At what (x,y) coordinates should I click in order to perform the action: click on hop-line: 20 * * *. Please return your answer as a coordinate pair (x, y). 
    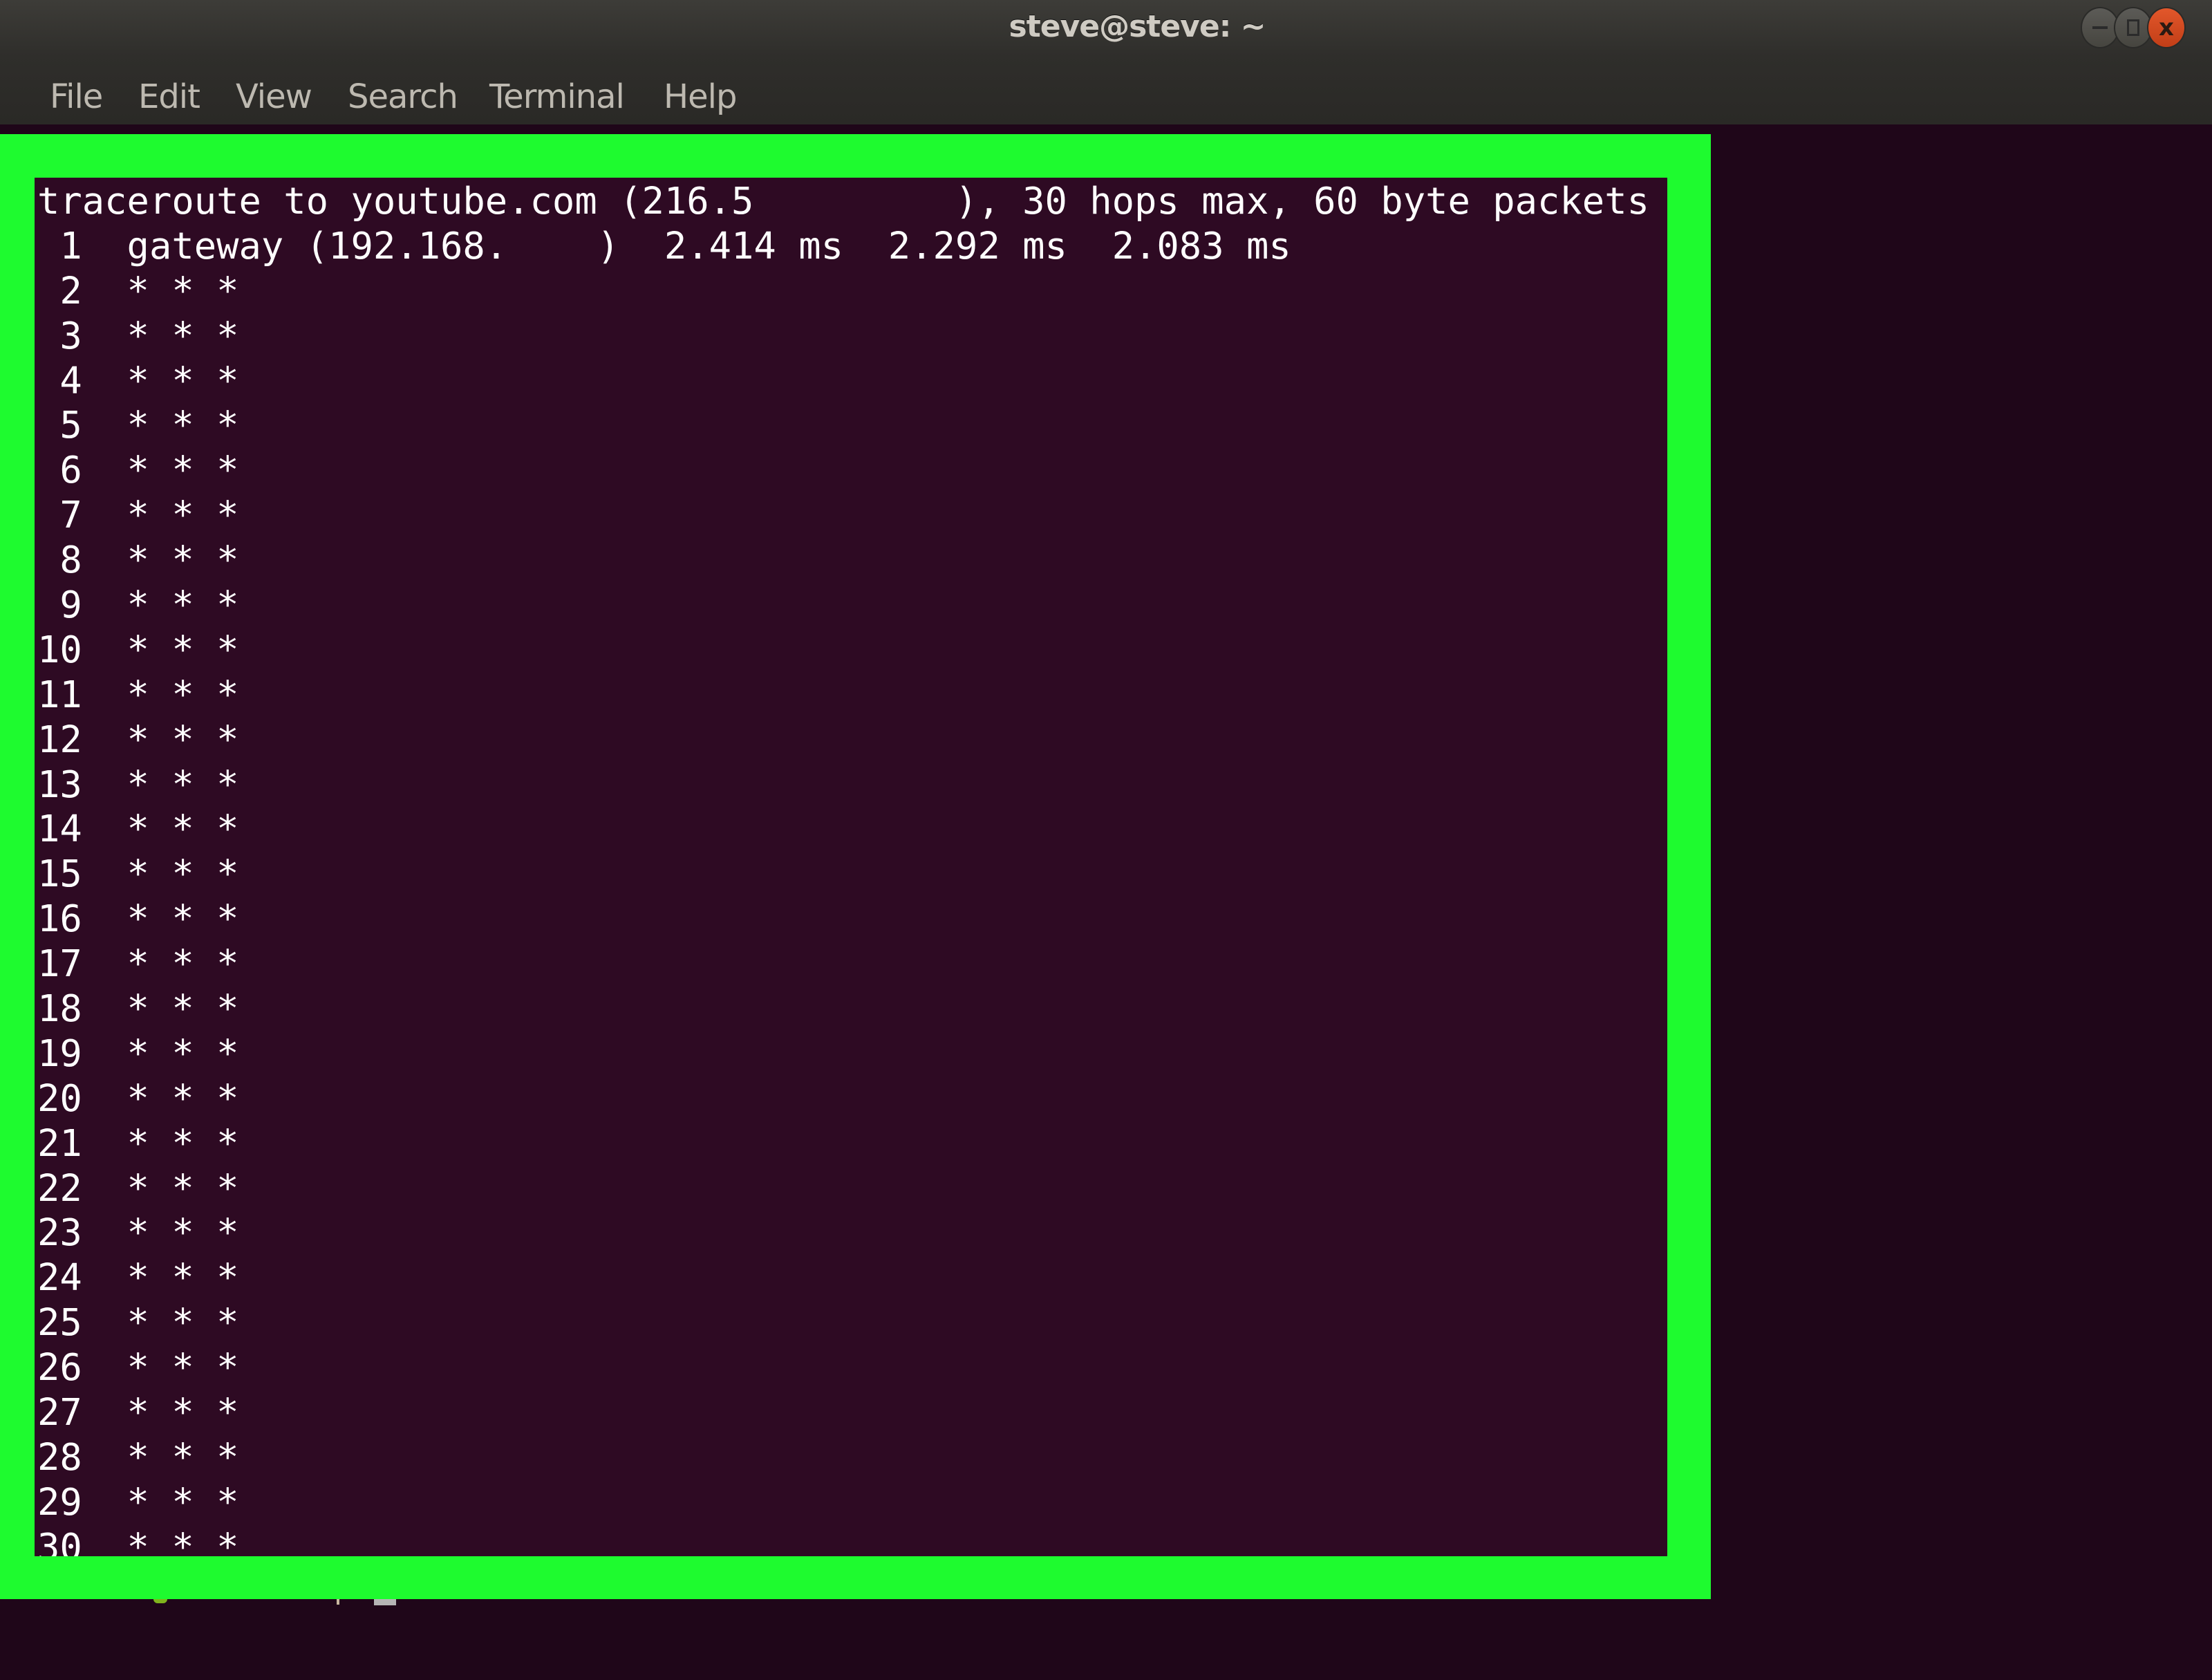
    Looking at the image, I should click on (138, 1098).